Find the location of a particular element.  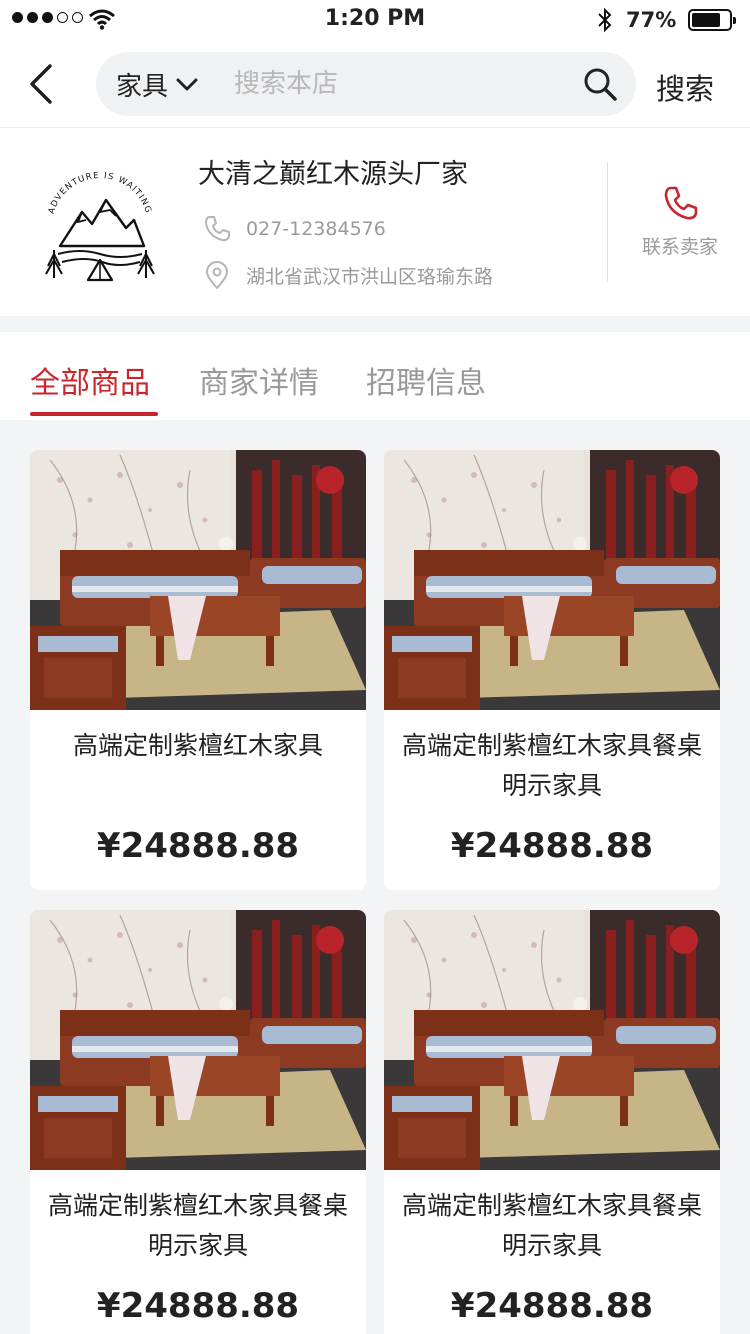

product-card: 高端定制紫檀红木家具 ¥24888.88 is located at coordinates (198, 670).